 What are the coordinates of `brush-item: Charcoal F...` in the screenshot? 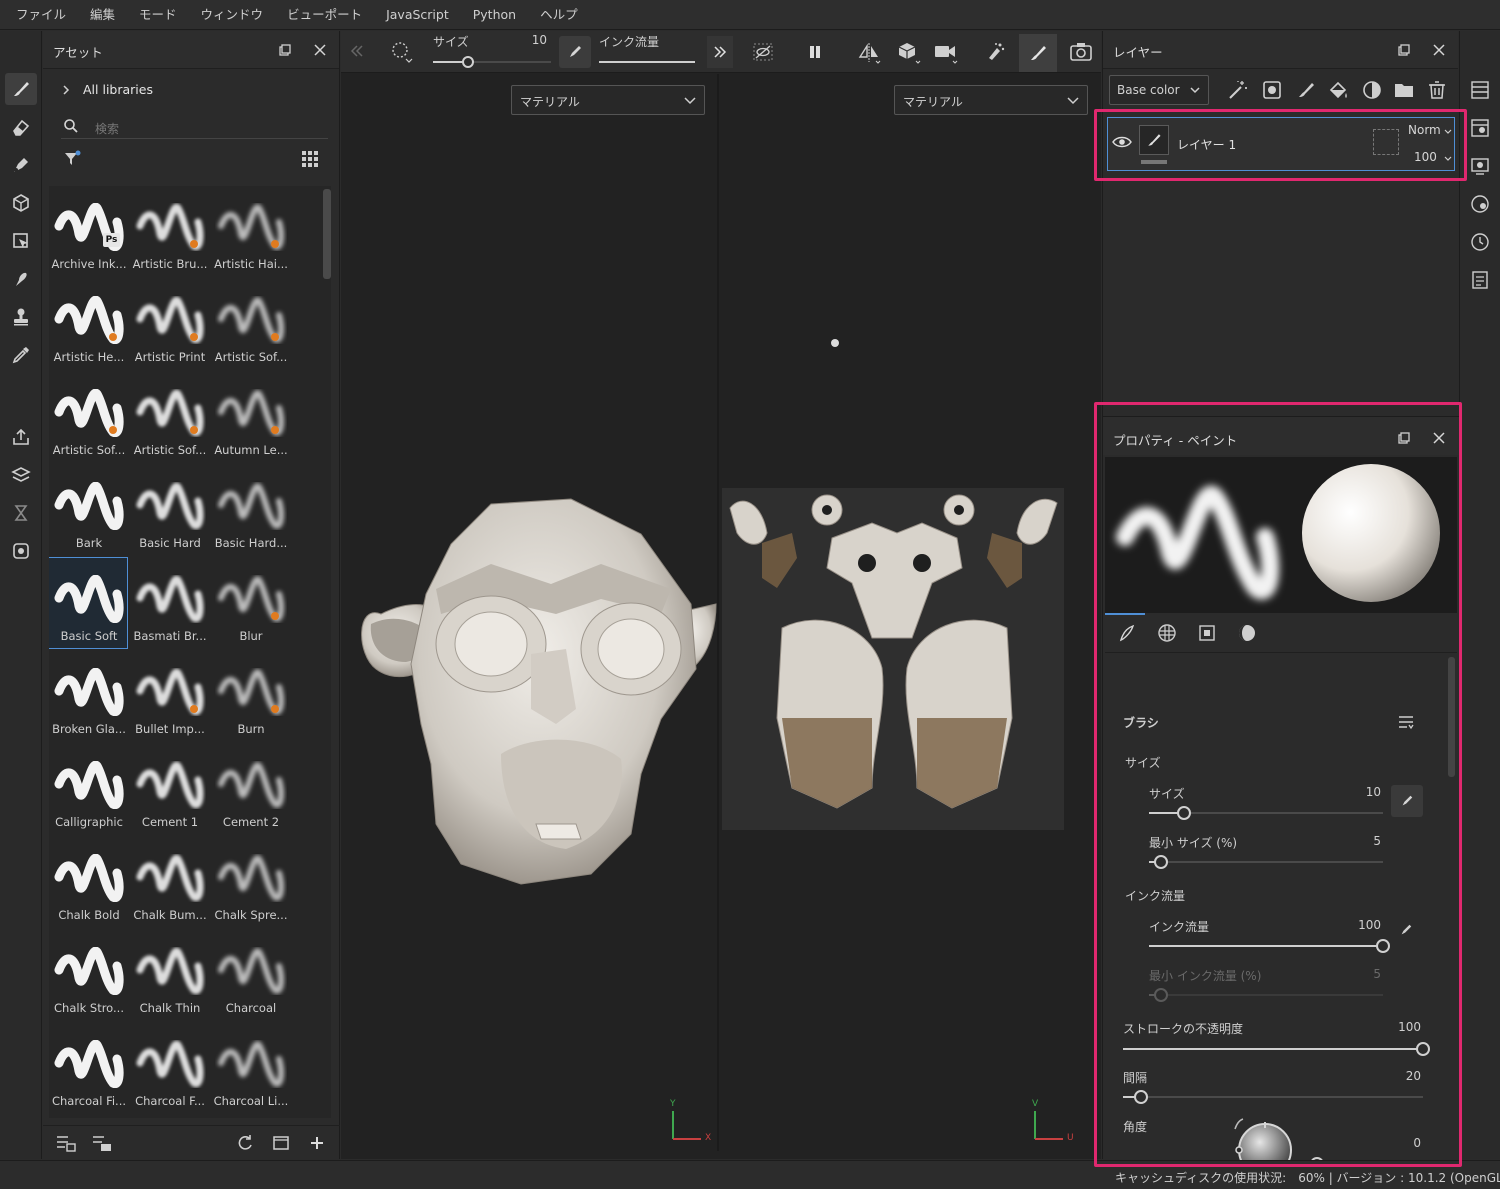 It's located at (169, 1068).